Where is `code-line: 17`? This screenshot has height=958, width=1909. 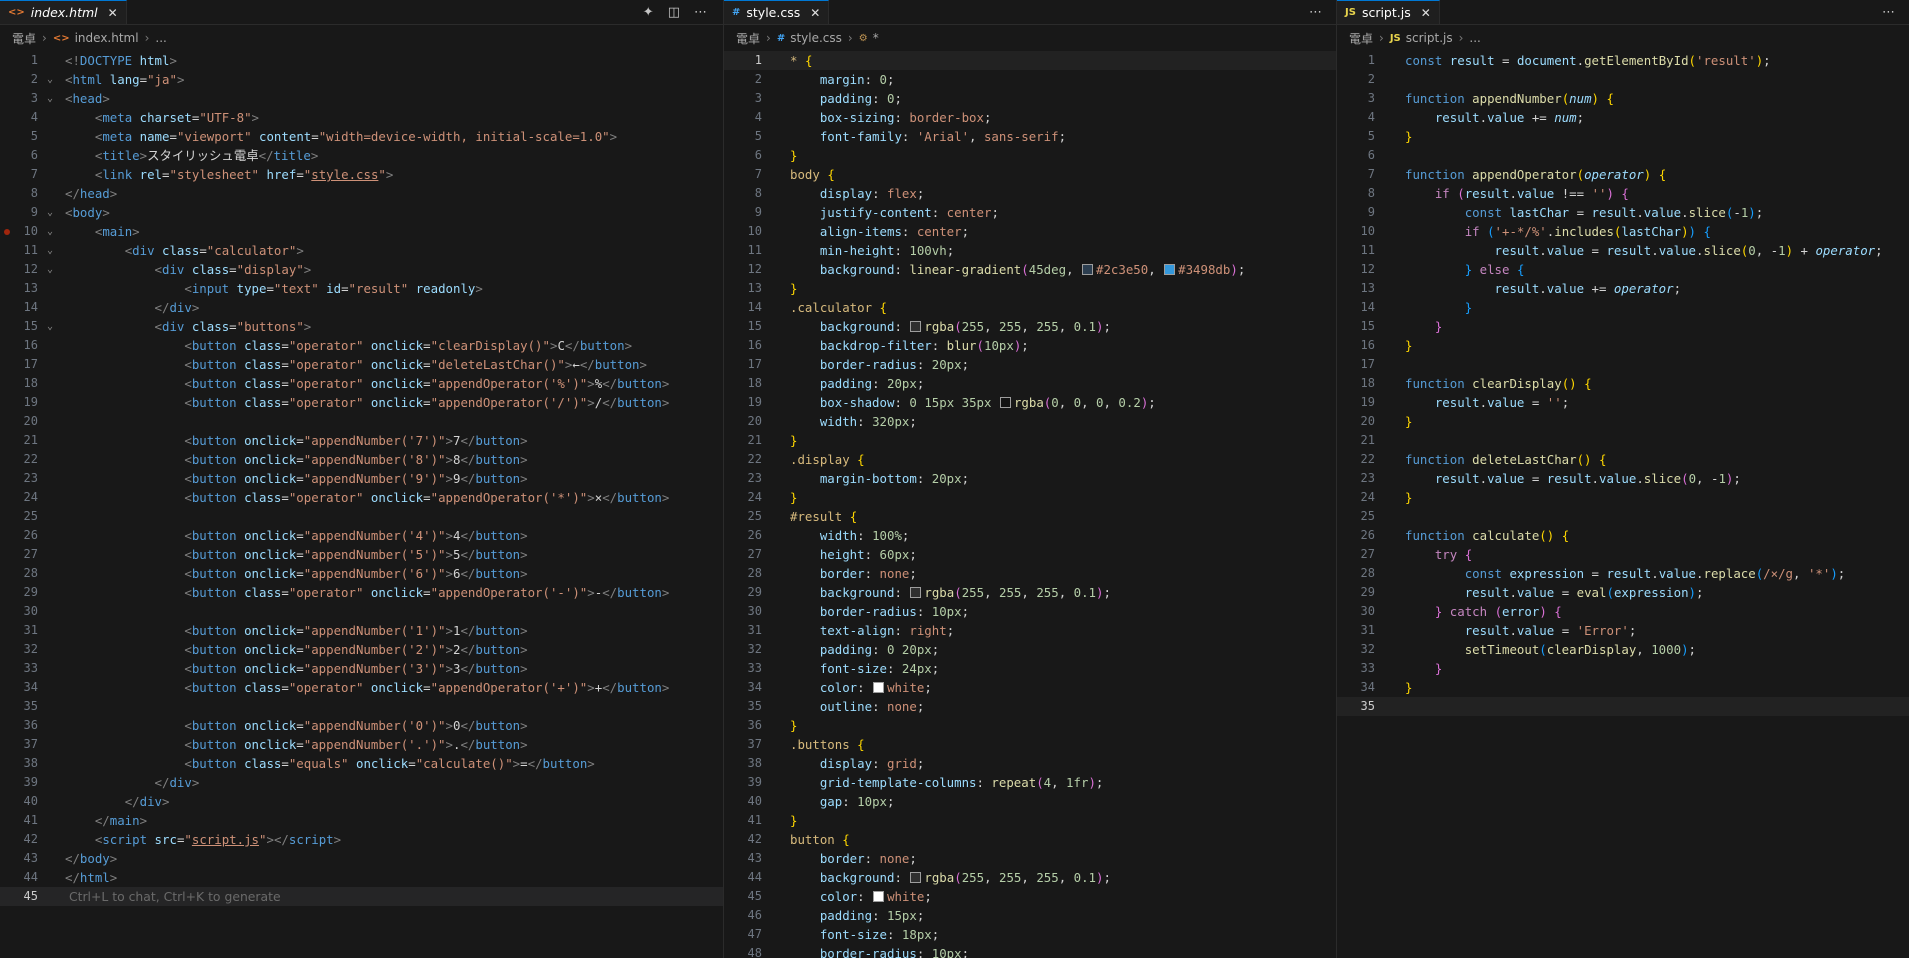 code-line: 17 is located at coordinates (1623, 364).